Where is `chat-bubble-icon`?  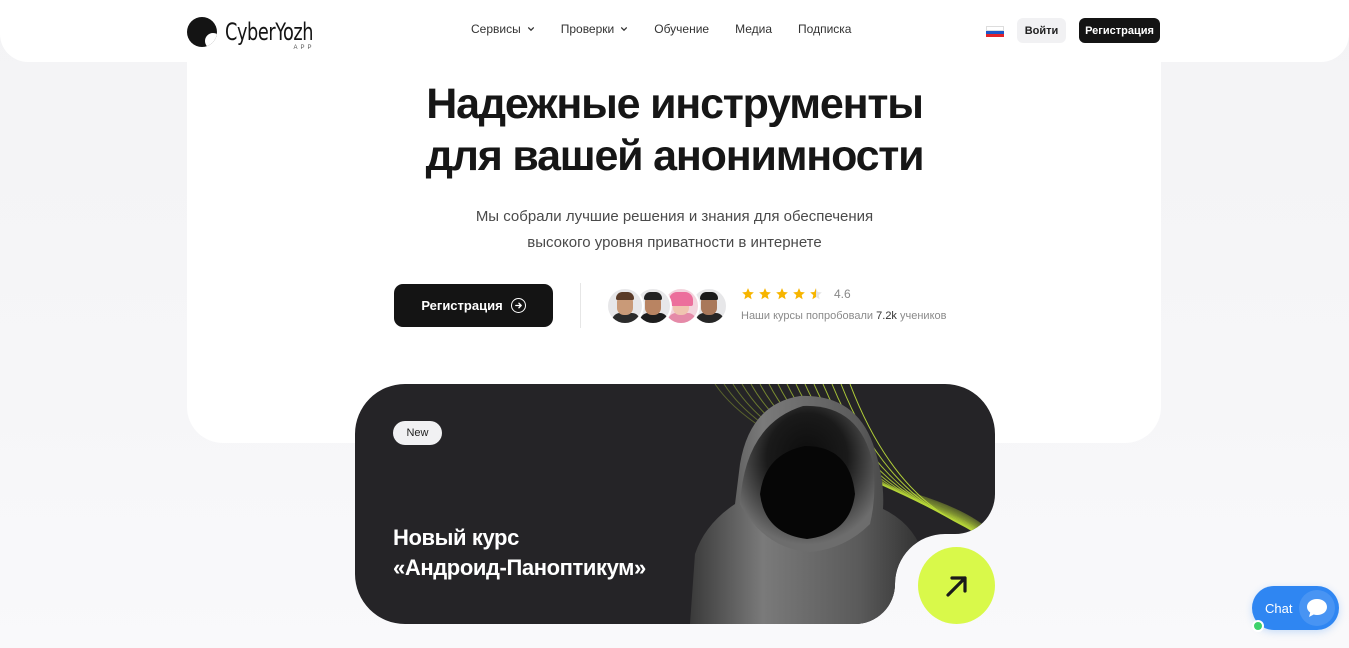 chat-bubble-icon is located at coordinates (1317, 608).